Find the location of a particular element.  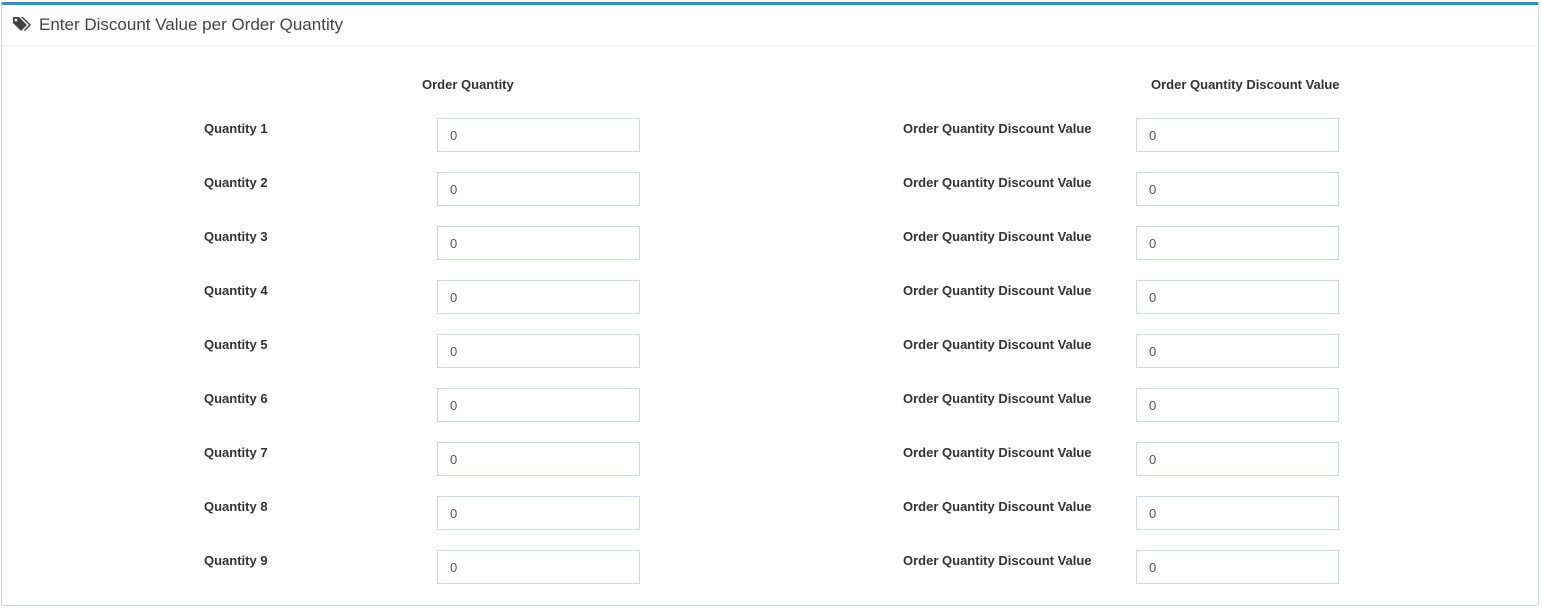

quantity-label: Quantity 7 is located at coordinates (236, 452).